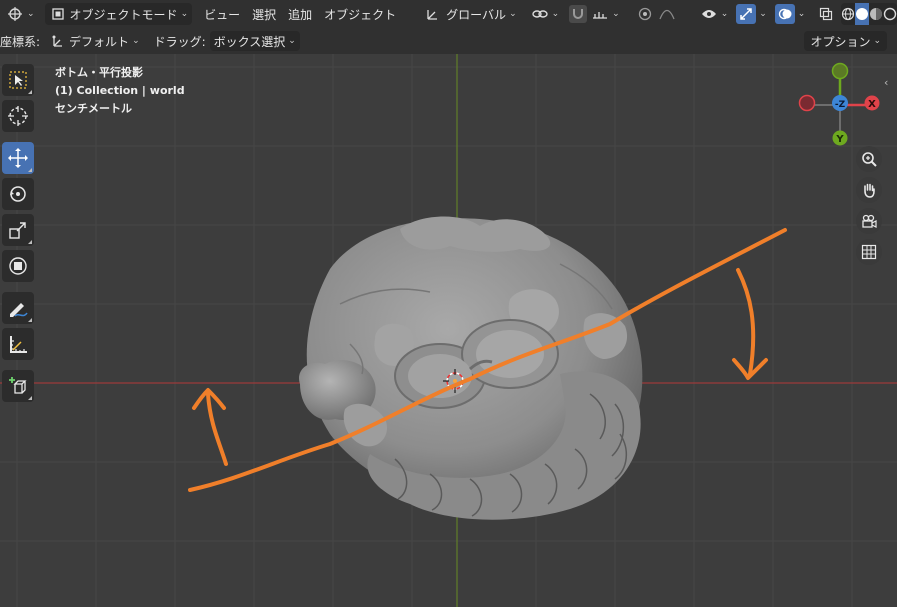 This screenshot has width=897, height=607. What do you see at coordinates (784, 14) in the screenshot?
I see `overlays-icon` at bounding box center [784, 14].